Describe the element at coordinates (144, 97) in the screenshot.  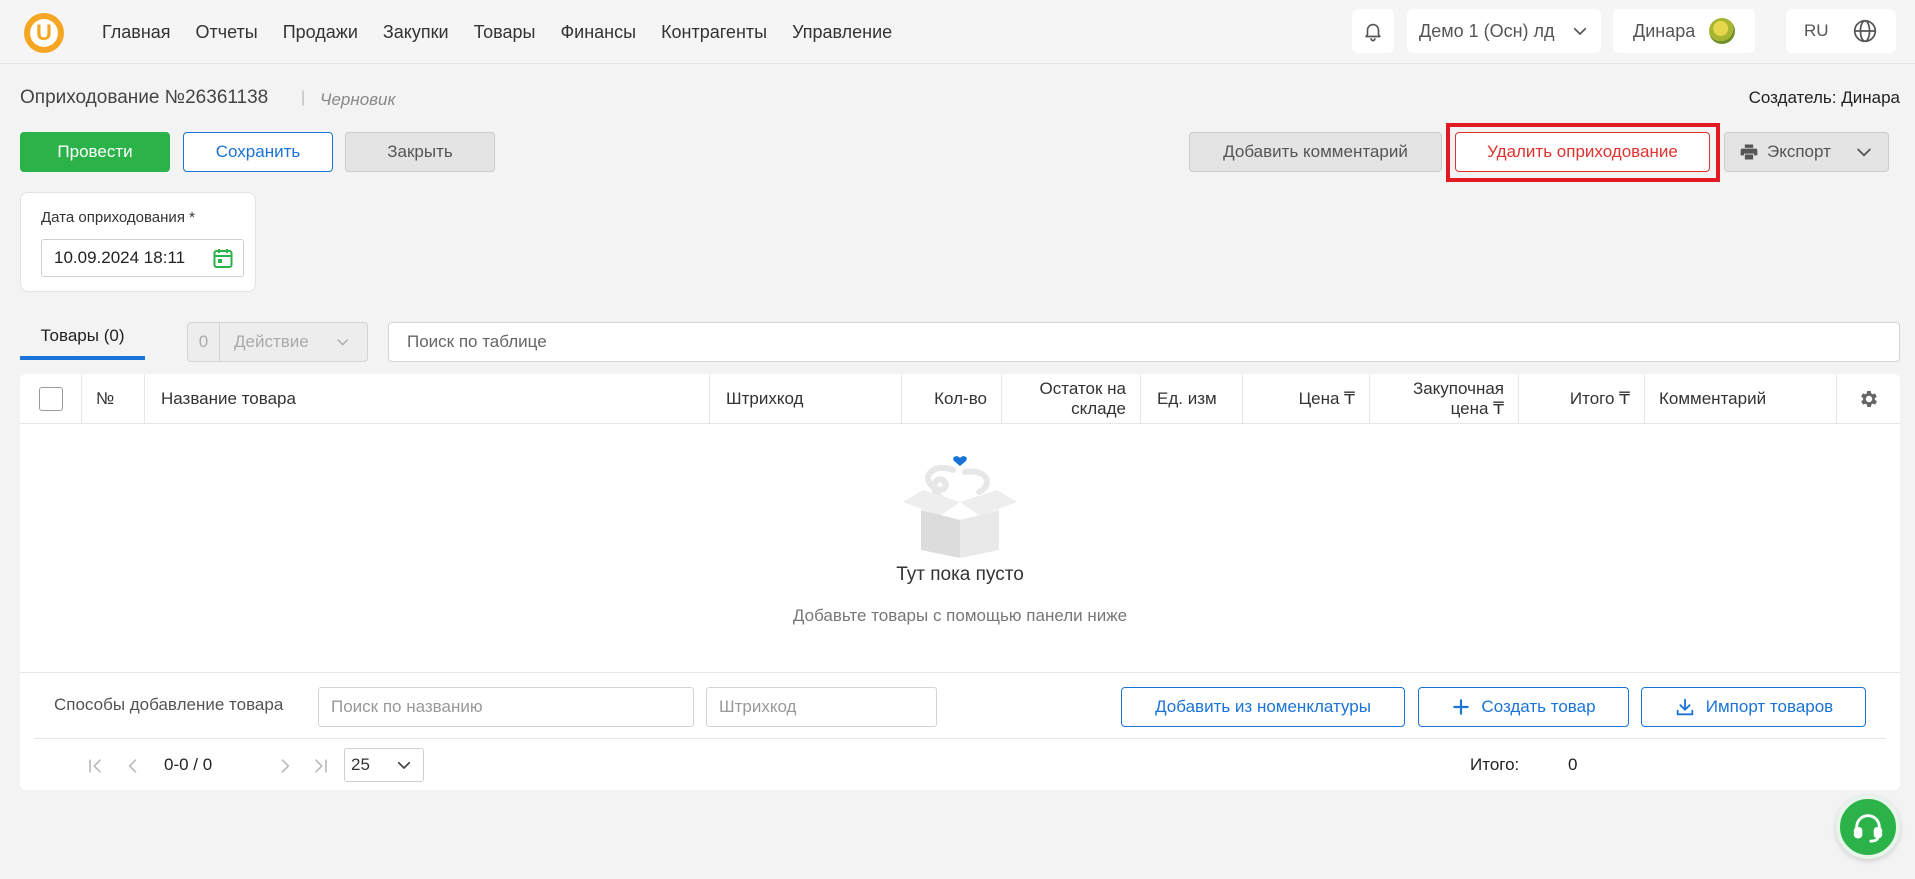
I see `page-title: Оприходование №26361138` at that location.